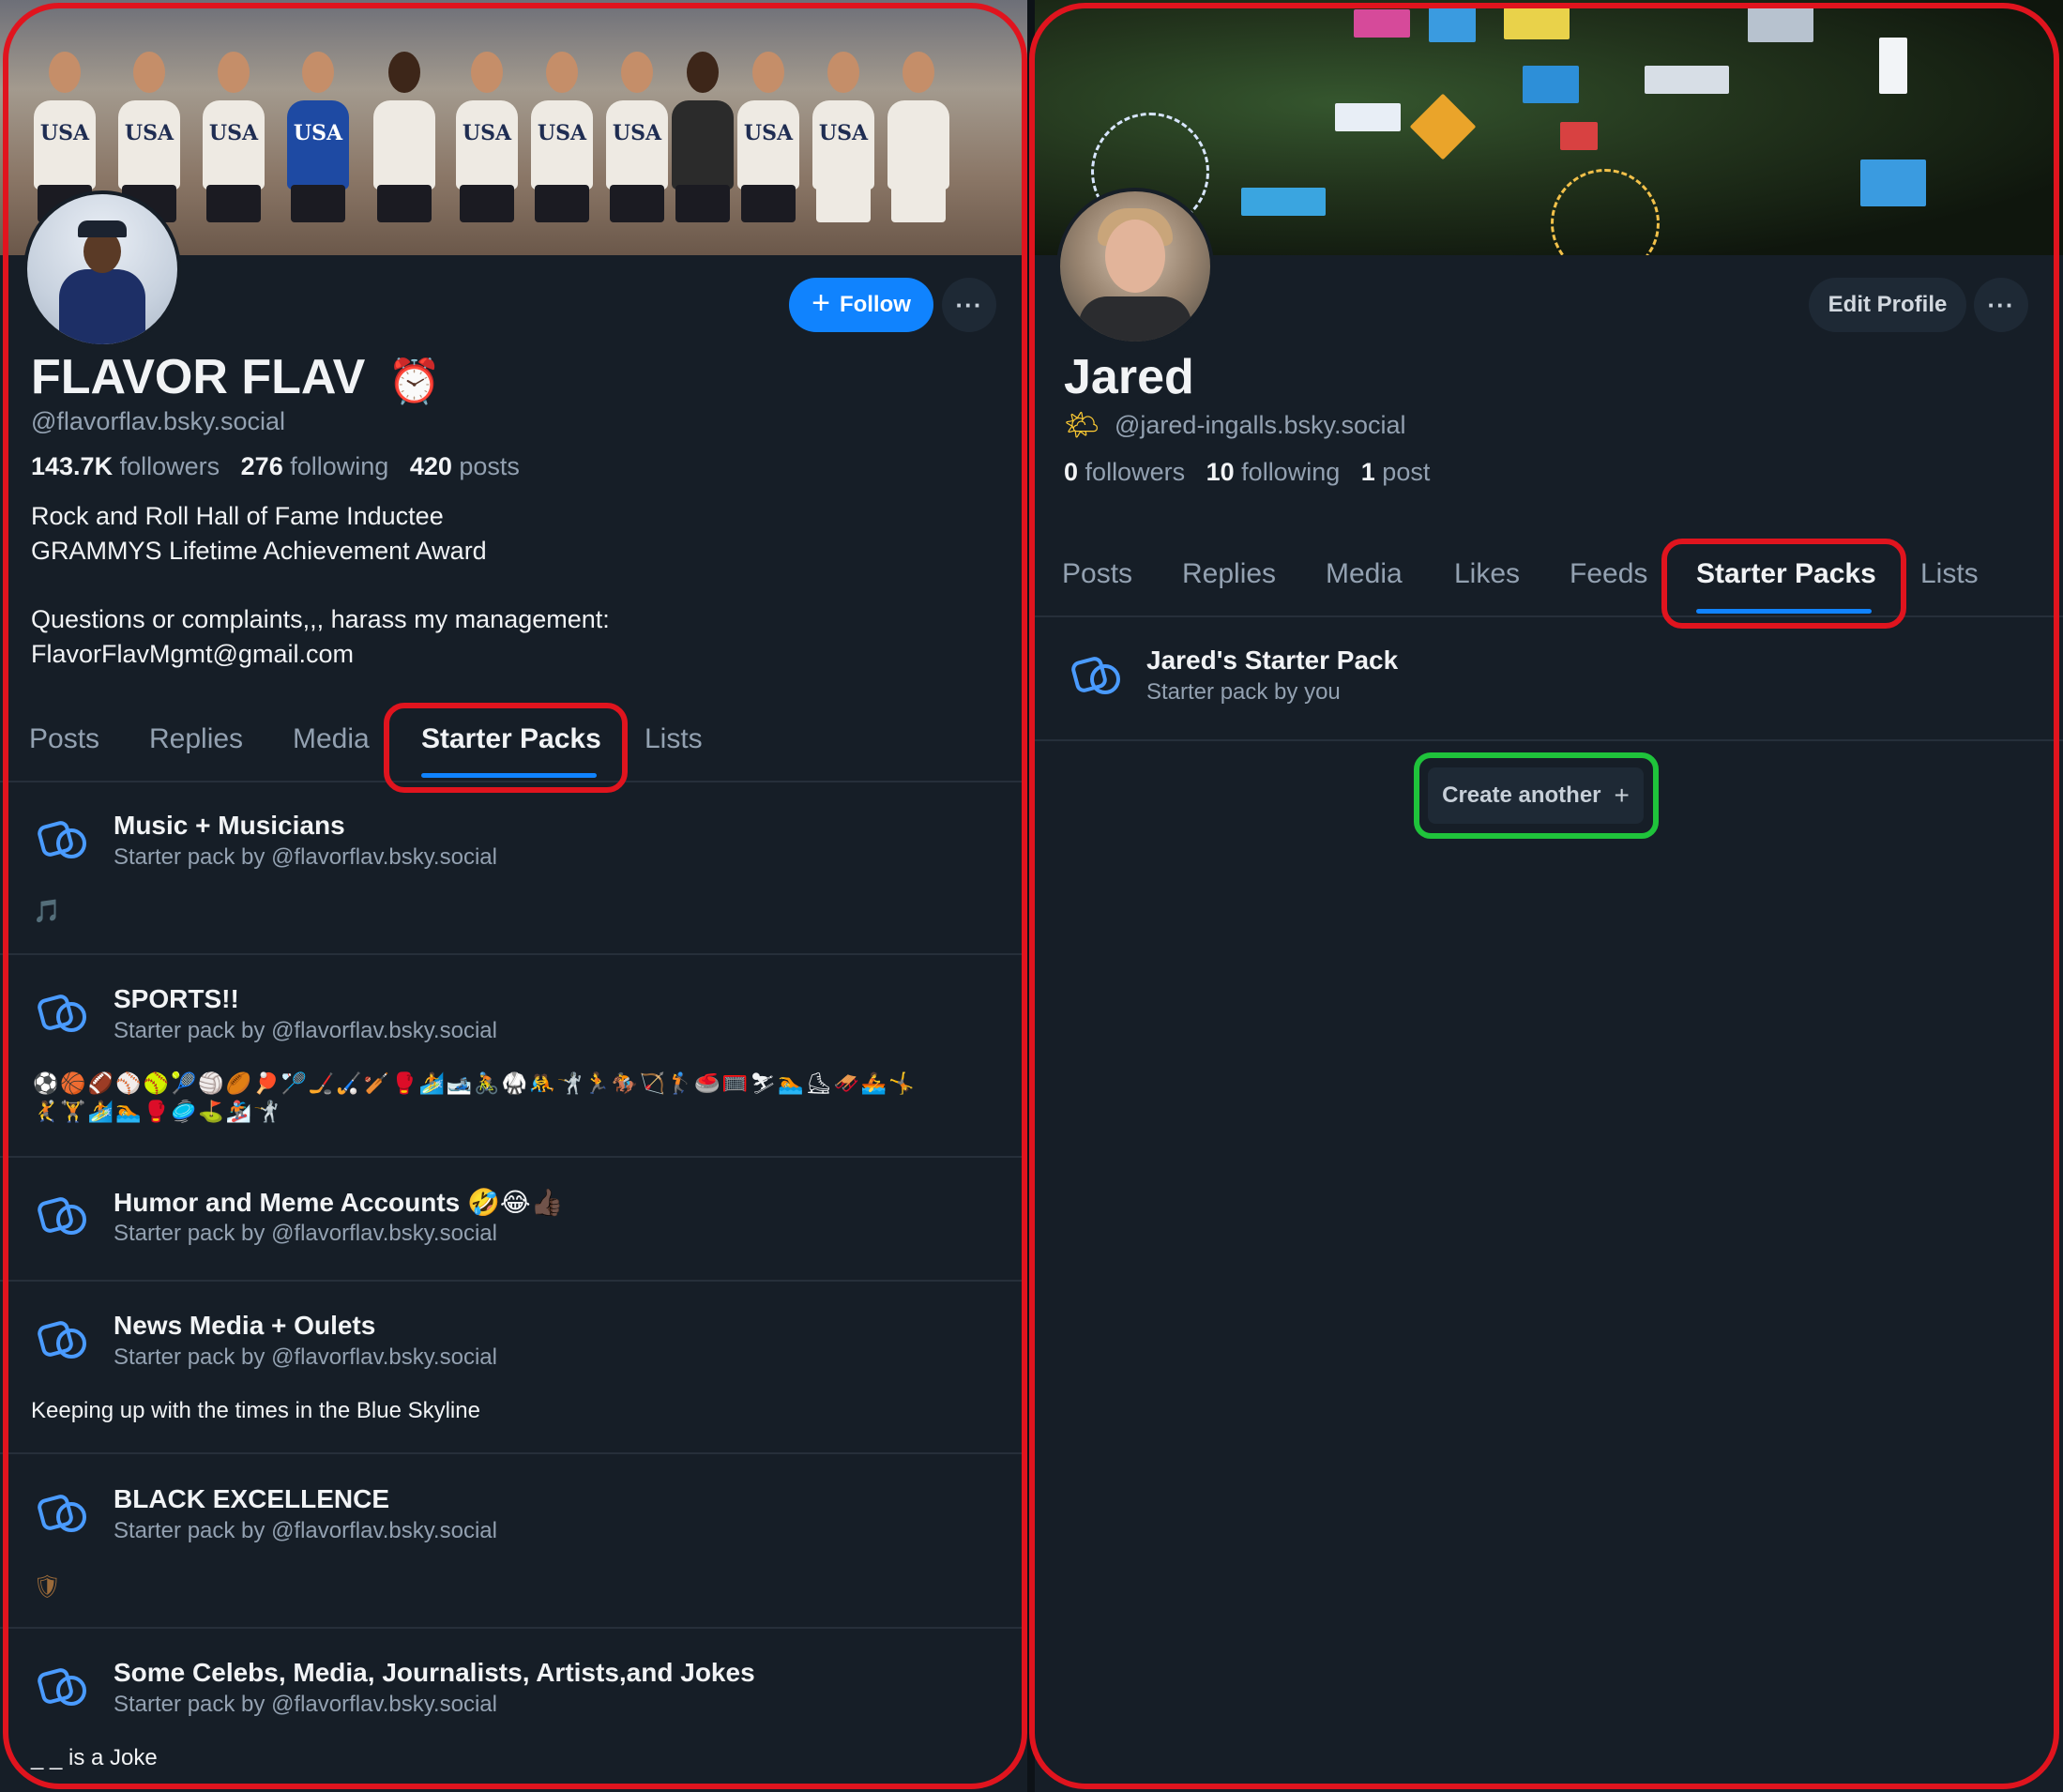 The height and width of the screenshot is (1792, 2063). Describe the element at coordinates (47, 911) in the screenshot. I see `music-note-icon: 🎵` at that location.